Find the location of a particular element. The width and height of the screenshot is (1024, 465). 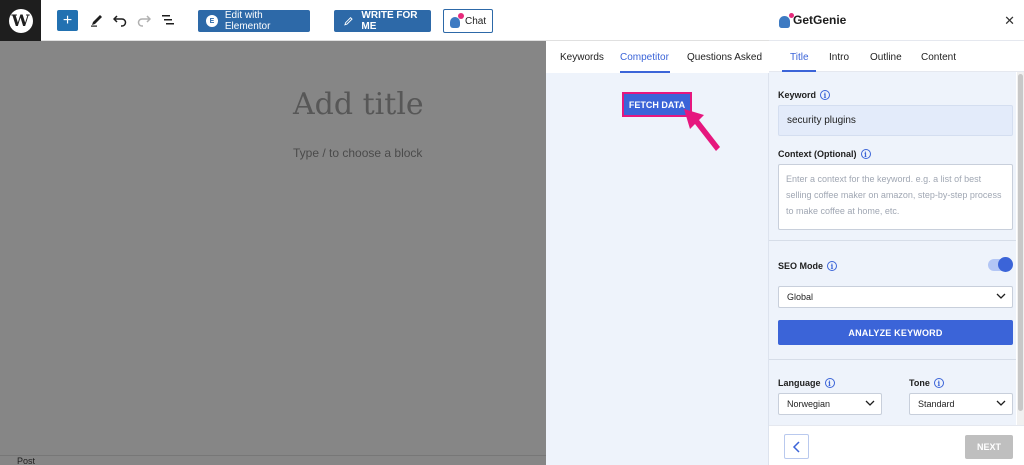

tab-outline: Outline is located at coordinates (886, 57).